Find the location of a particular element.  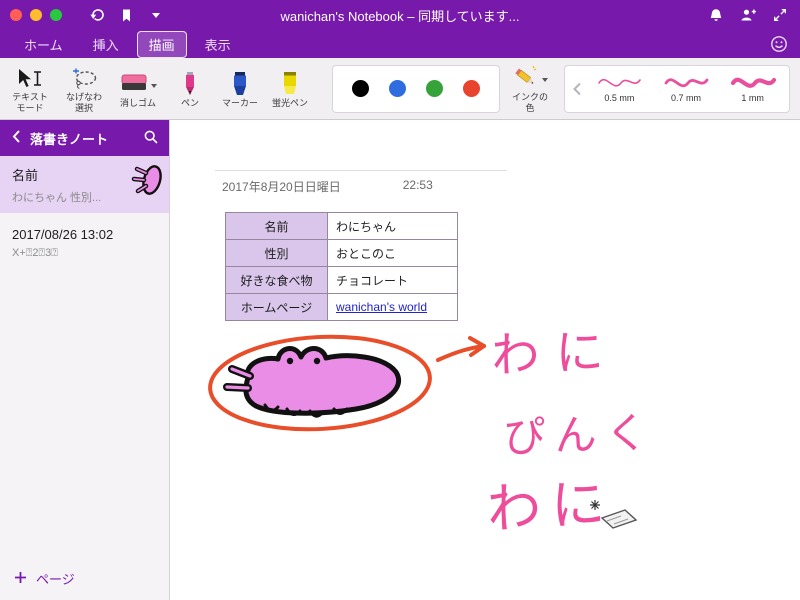

eraser-cursor-icon is located at coordinates (614, 514).